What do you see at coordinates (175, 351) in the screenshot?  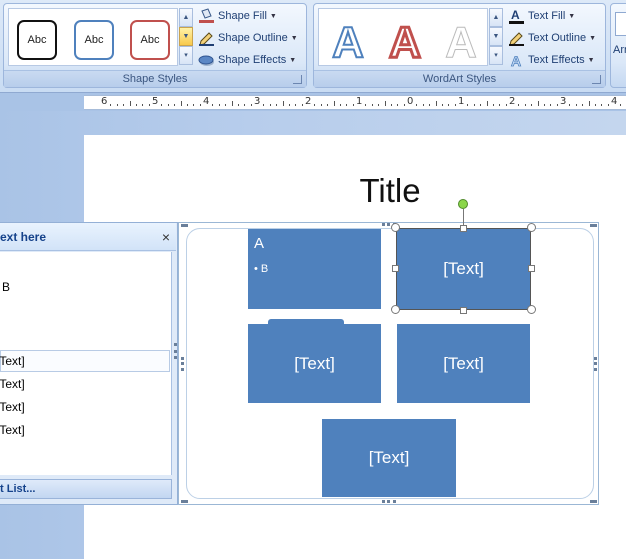 I see `pane-resize-grip` at bounding box center [175, 351].